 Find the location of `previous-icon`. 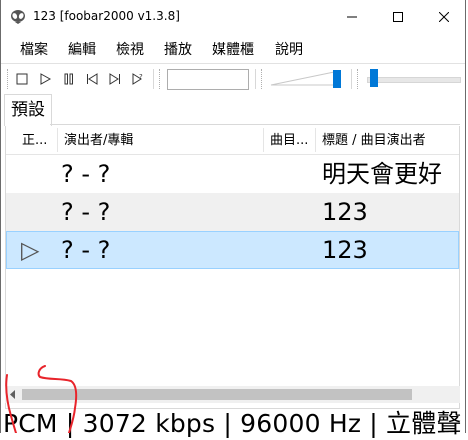

previous-icon is located at coordinates (92, 79).